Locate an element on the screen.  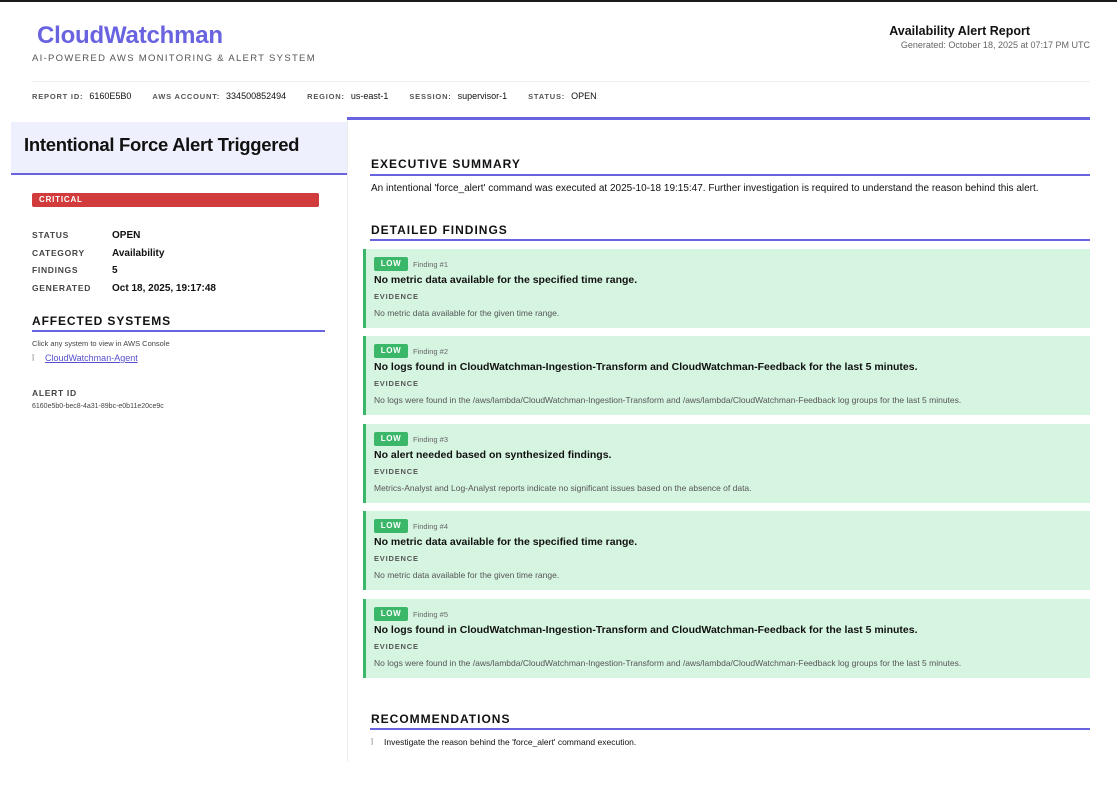
top-border is located at coordinates (558, 1).